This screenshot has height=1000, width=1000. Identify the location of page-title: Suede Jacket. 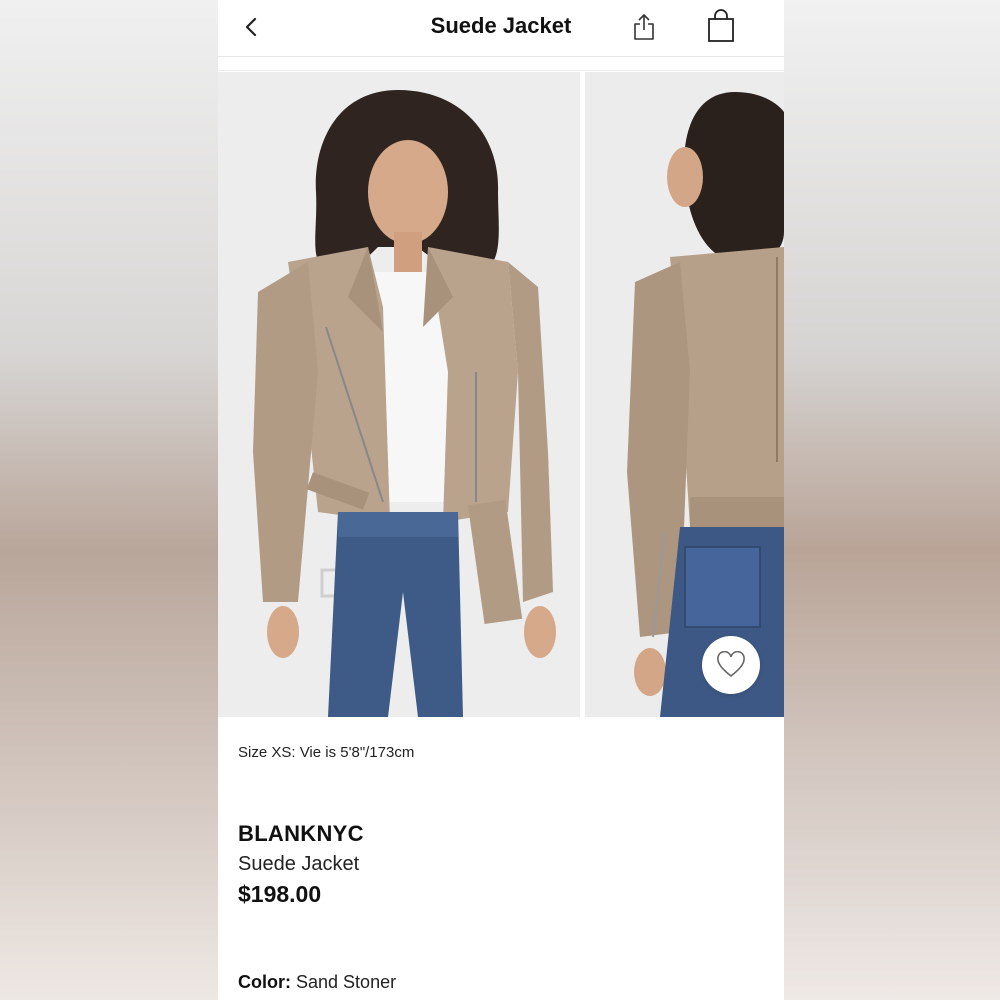
(501, 25).